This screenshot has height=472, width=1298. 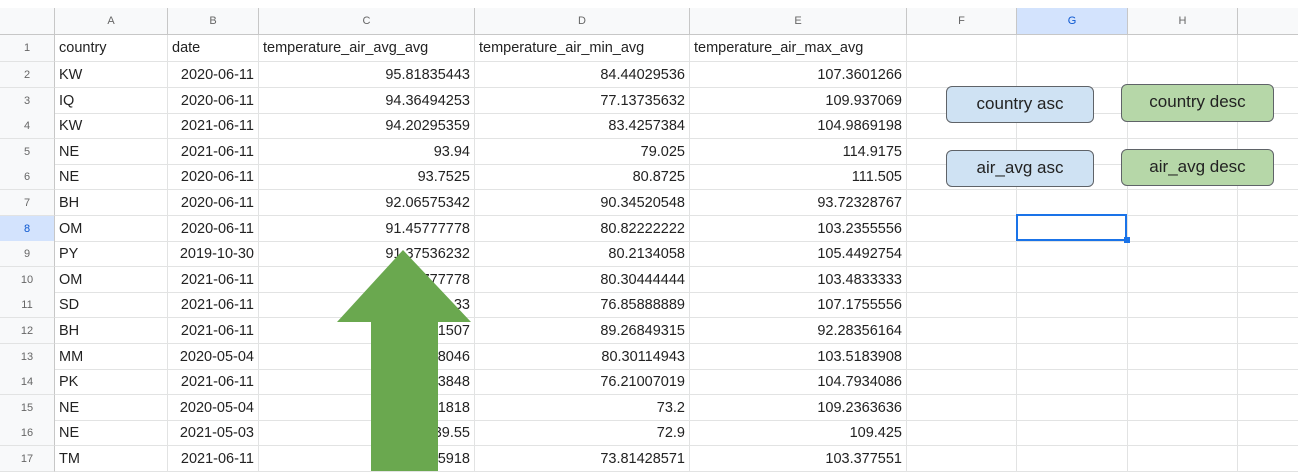 I want to click on table-cell-c: 95.81835443, so click(x=367, y=75).